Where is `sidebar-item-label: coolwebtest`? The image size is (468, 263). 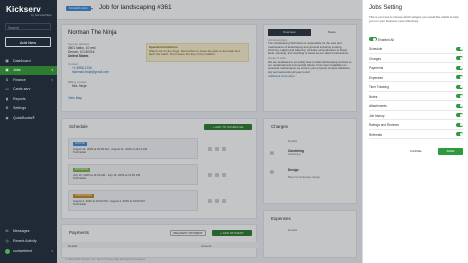
sidebar-item-label: coolwebtest is located at coordinates (22, 251).